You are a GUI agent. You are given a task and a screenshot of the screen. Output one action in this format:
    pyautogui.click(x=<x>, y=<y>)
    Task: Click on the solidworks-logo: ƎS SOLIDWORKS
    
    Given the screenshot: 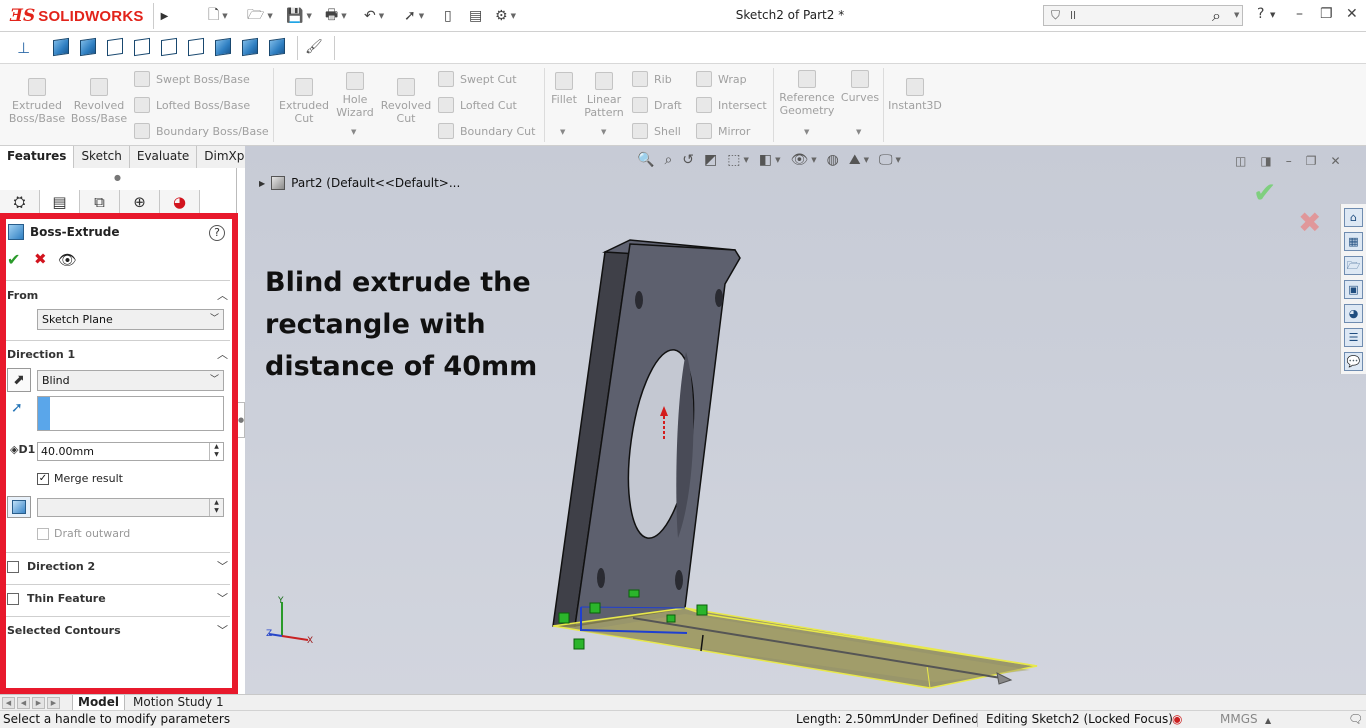 What is the action you would take?
    pyautogui.click(x=77, y=16)
    